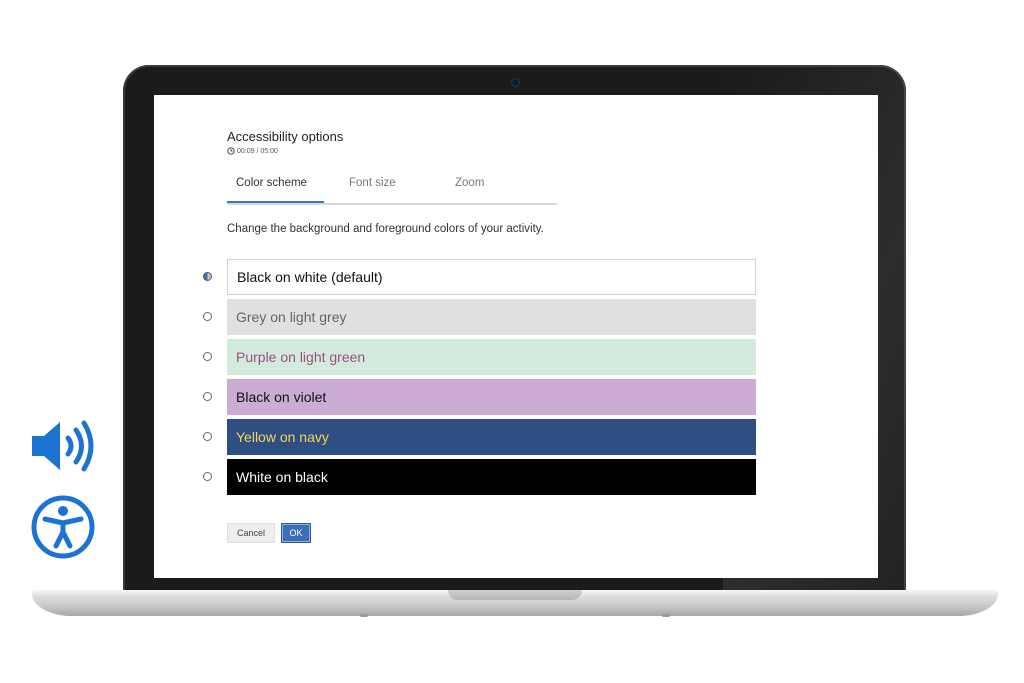 The height and width of the screenshot is (683, 1024). I want to click on laptop-notch, so click(515, 595).